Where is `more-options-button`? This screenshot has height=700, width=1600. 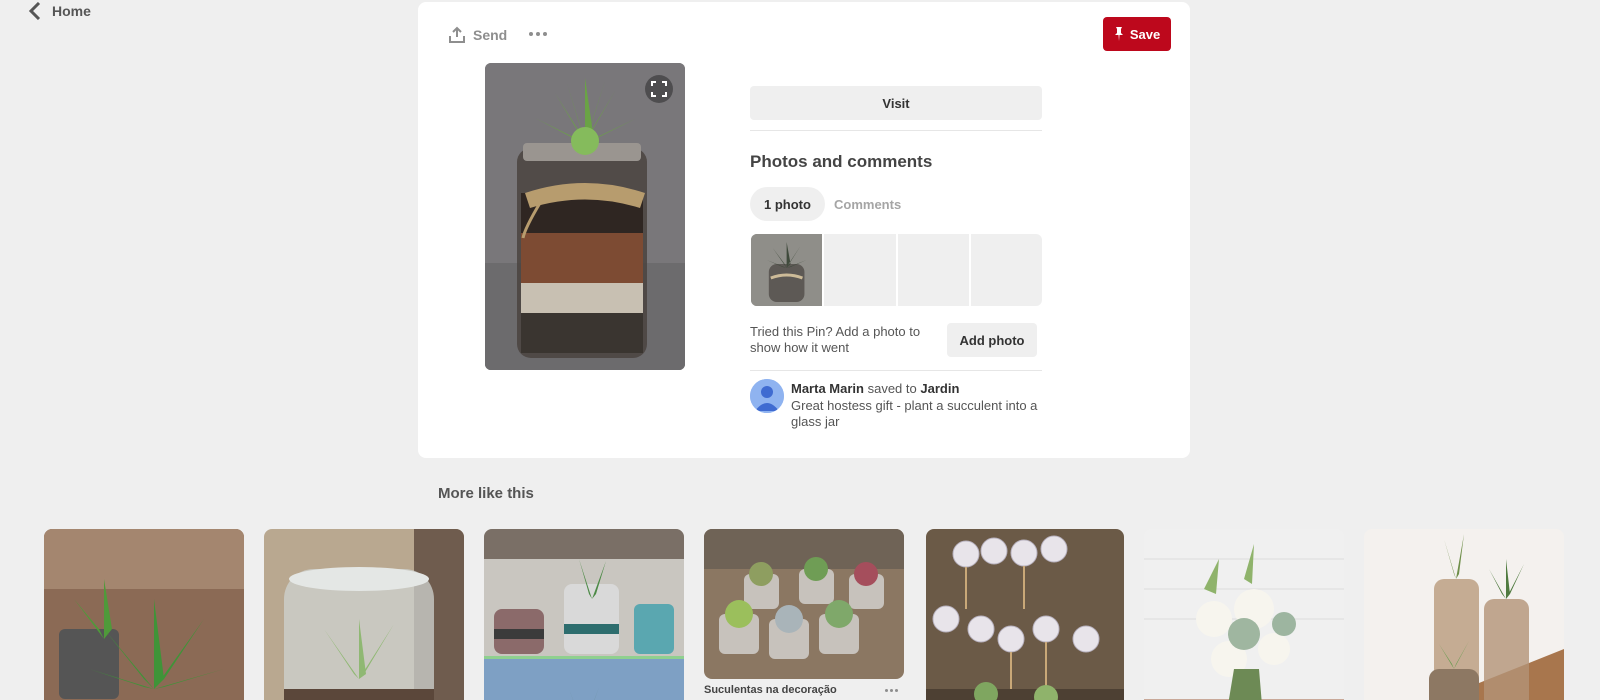 more-options-button is located at coordinates (538, 34).